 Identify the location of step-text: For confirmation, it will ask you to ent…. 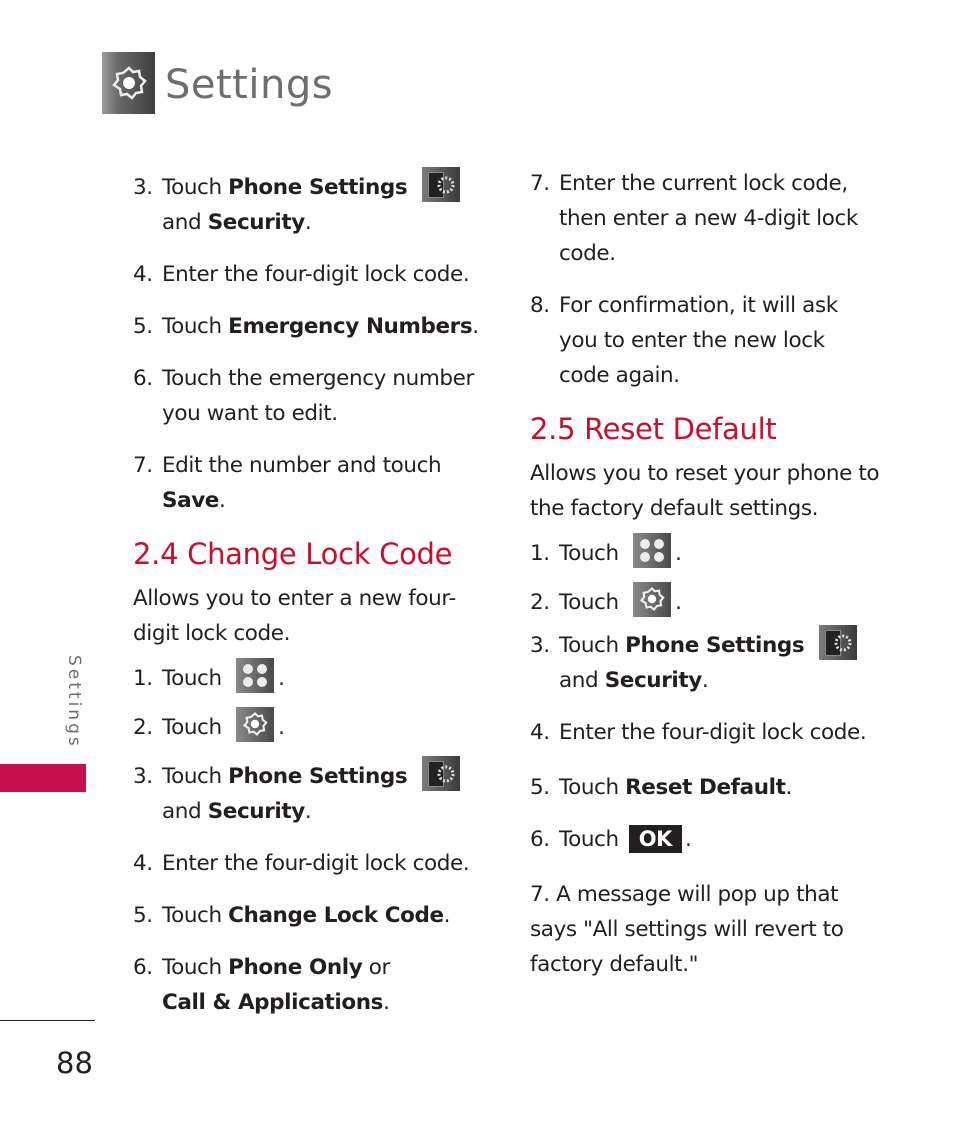
(698, 340).